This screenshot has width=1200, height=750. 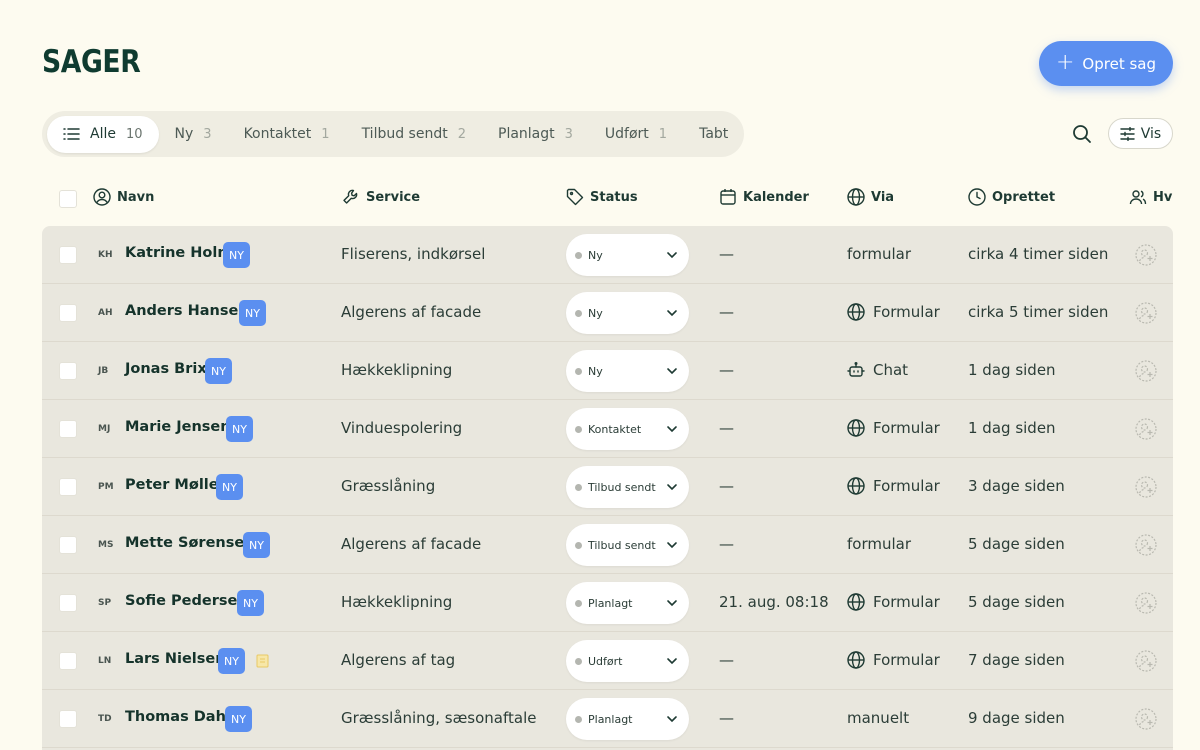 I want to click on tab-ny: Ny 3, so click(x=193, y=134).